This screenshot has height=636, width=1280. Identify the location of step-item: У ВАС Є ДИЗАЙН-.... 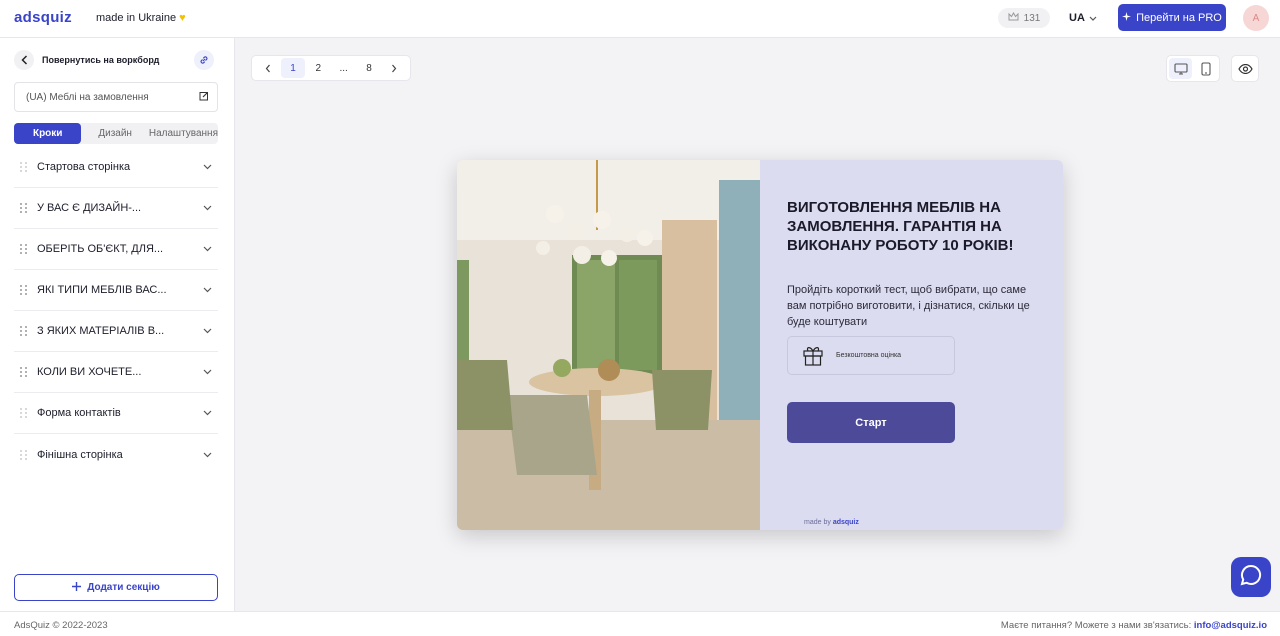
(116, 208).